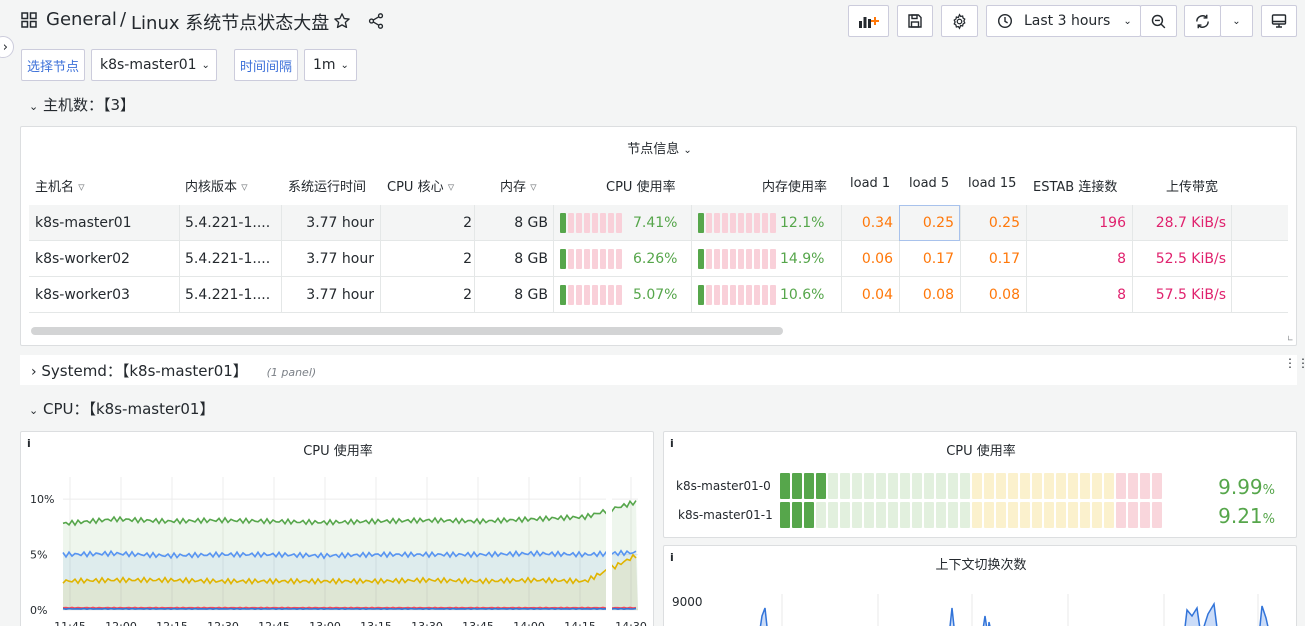 This screenshot has height=626, width=1305. I want to click on cell-estab: 196, so click(1112, 223).